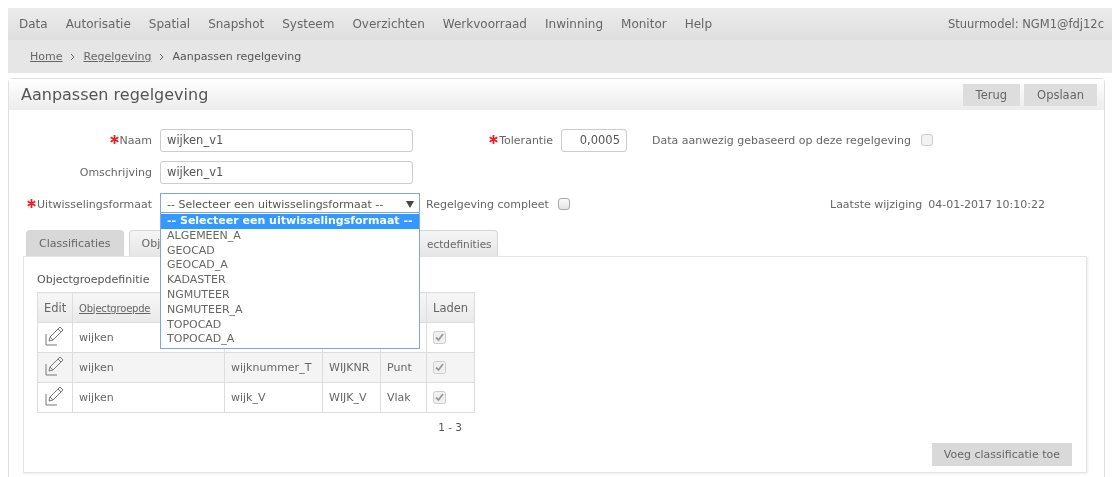 This screenshot has height=477, width=1112. Describe the element at coordinates (698, 24) in the screenshot. I see `menu-item: Help` at that location.